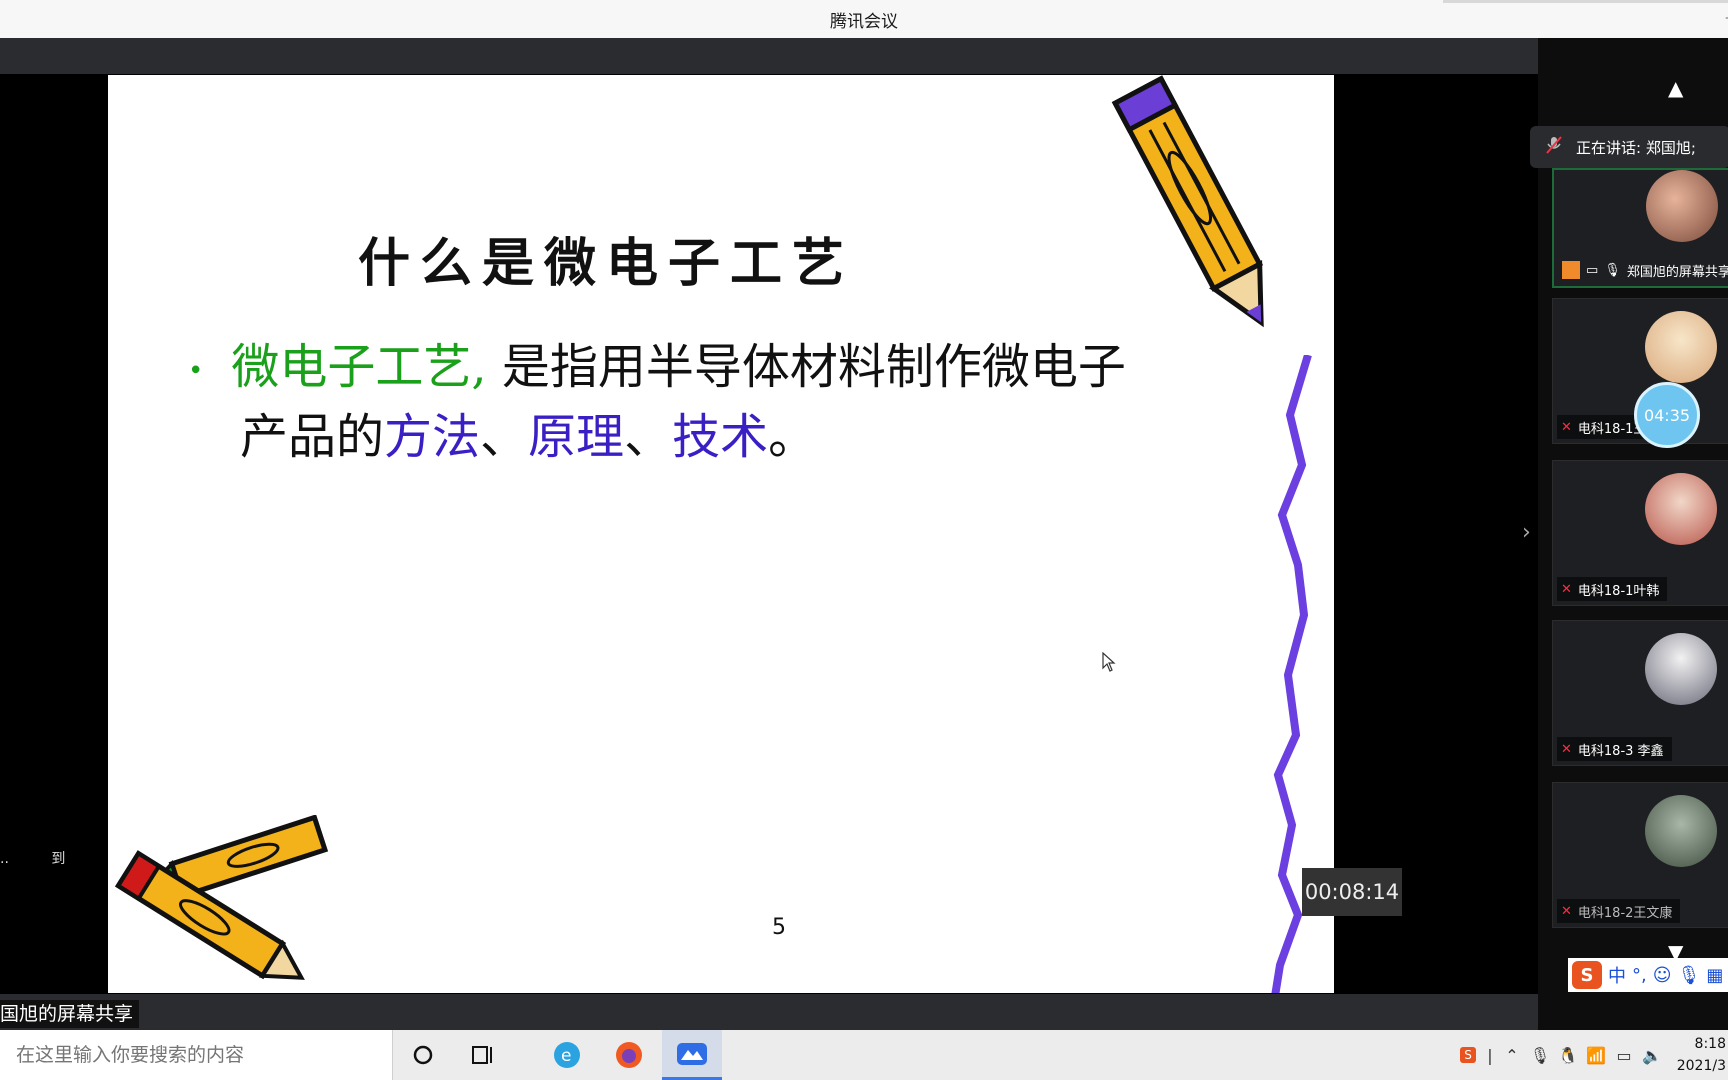 The height and width of the screenshot is (1080, 1728). Describe the element at coordinates (864, 1055) in the screenshot. I see `taskbar: e S | ⌃ 🎙 🐧 📶 ▭ 🔈 8:18 2021/3` at that location.